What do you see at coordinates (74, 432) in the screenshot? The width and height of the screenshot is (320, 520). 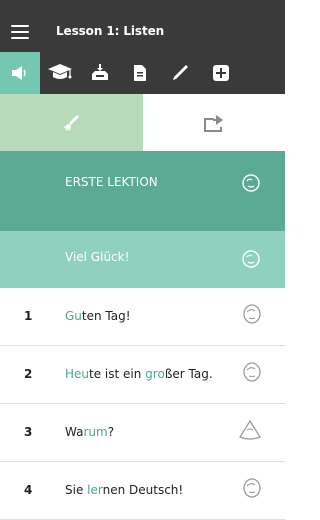 I see `text-segment: Wa` at bounding box center [74, 432].